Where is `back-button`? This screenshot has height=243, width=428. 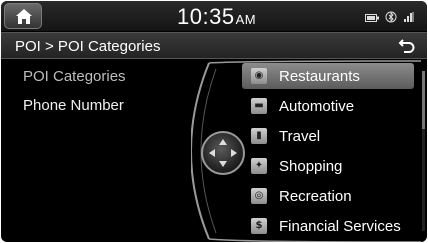 back-button is located at coordinates (407, 46).